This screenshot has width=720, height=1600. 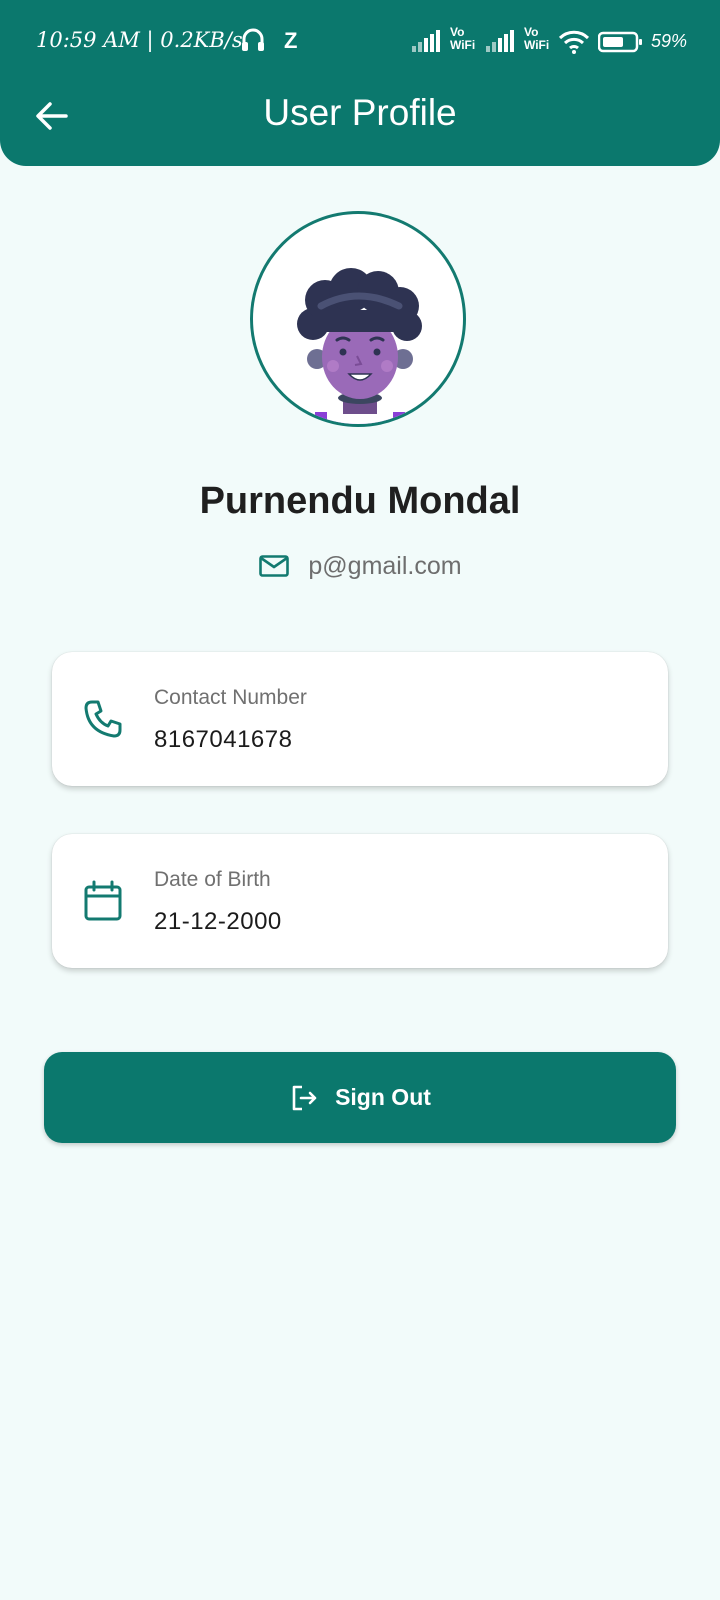 I want to click on phone-icon, so click(x=103, y=719).